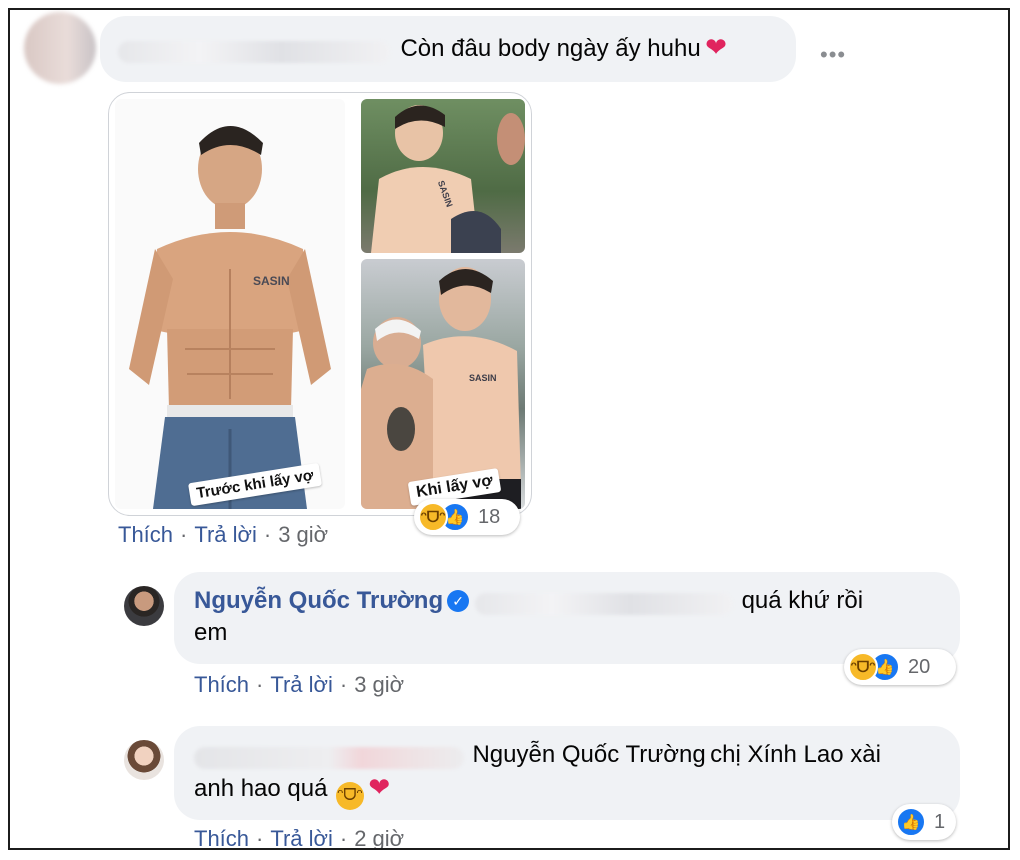  What do you see at coordinates (441, 388) in the screenshot?
I see `two-men-illustration: SASIN` at bounding box center [441, 388].